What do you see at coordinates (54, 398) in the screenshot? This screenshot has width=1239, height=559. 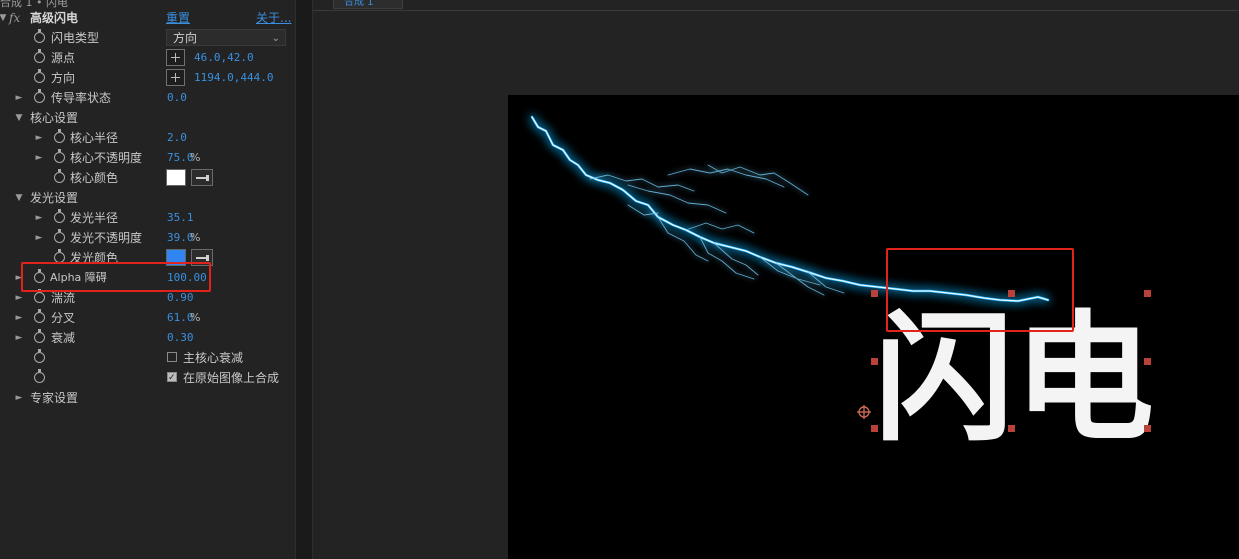 I see `group-label: 专家设置` at bounding box center [54, 398].